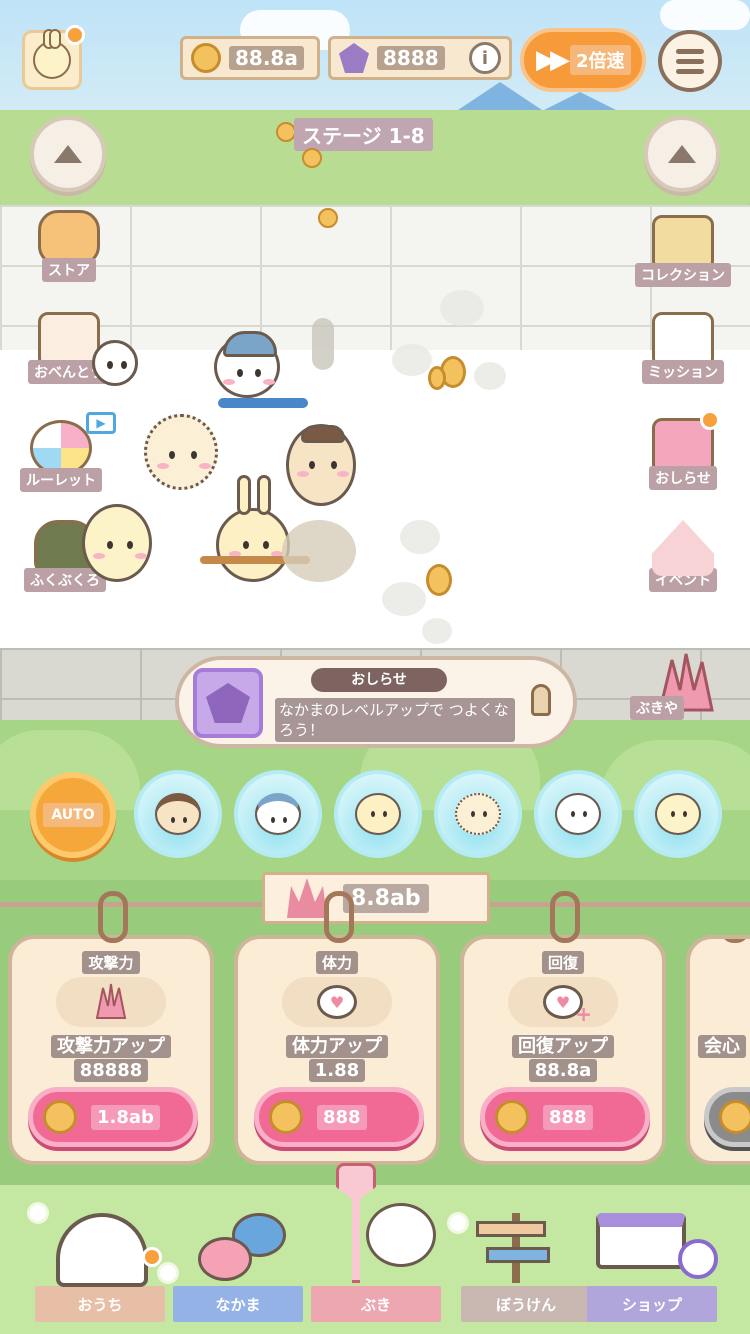 Image resolution: width=750 pixels, height=1334 pixels. I want to click on character-kurimanju, so click(181, 452).